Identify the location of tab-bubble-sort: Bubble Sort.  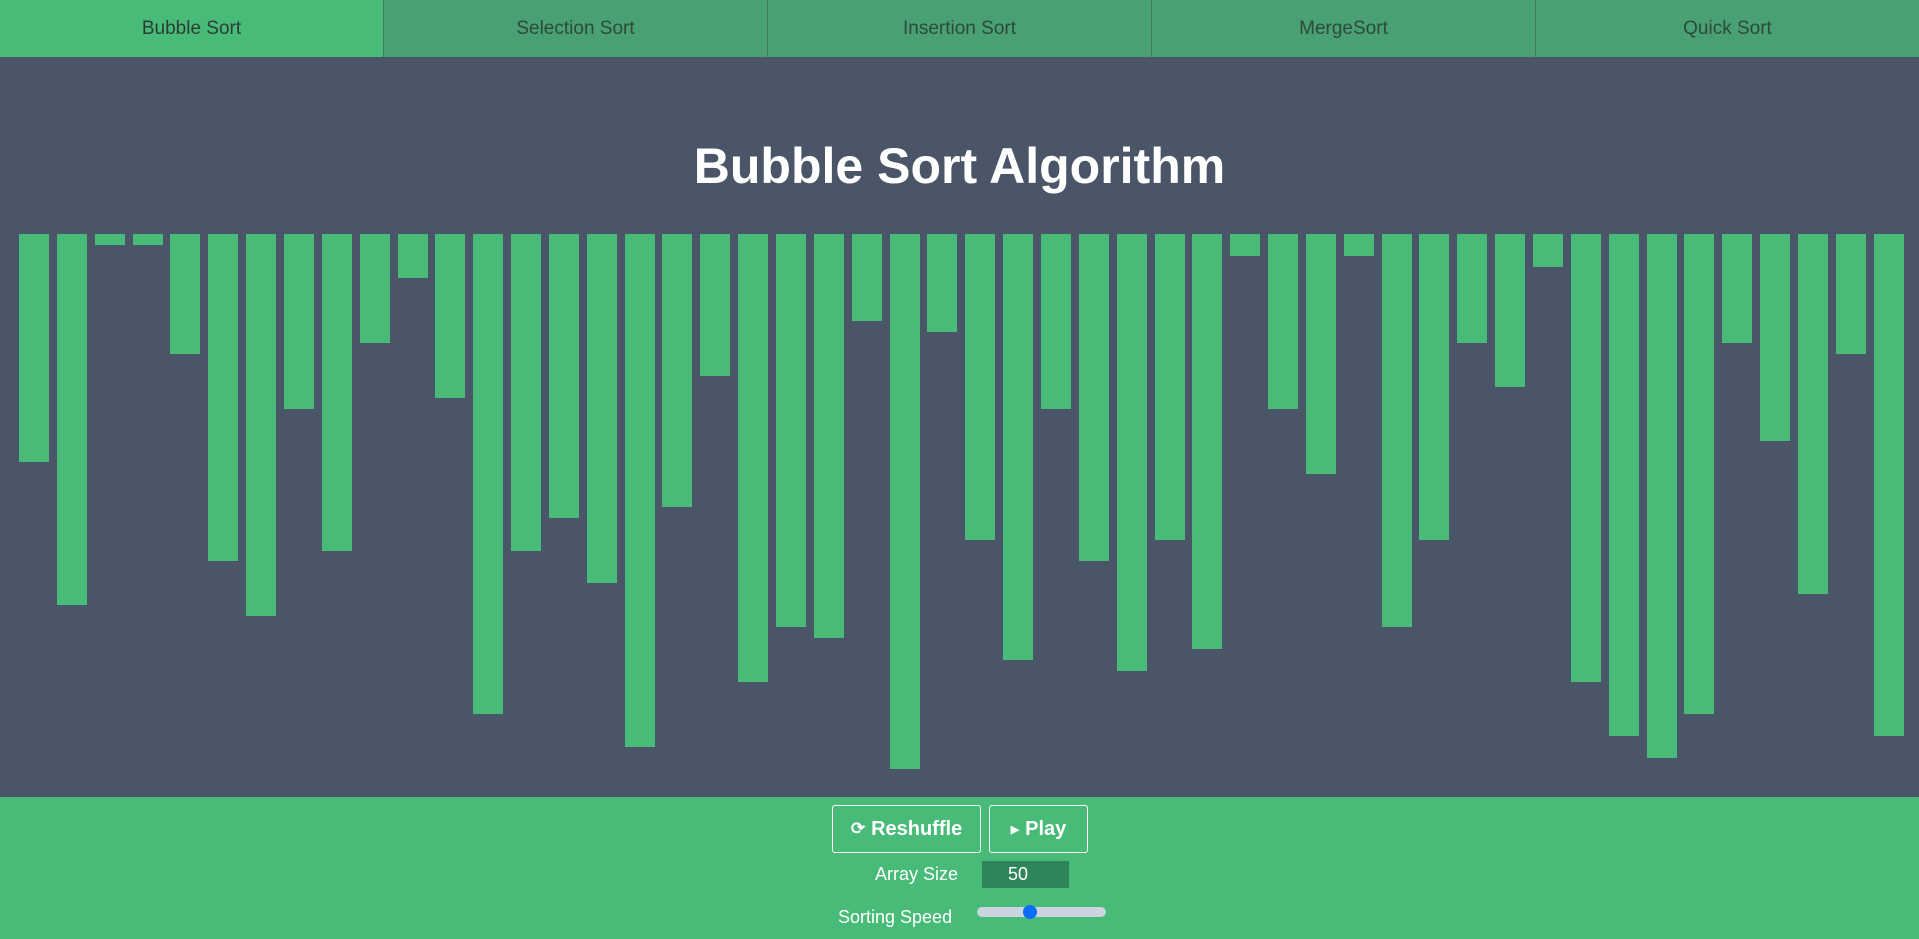
(192, 28).